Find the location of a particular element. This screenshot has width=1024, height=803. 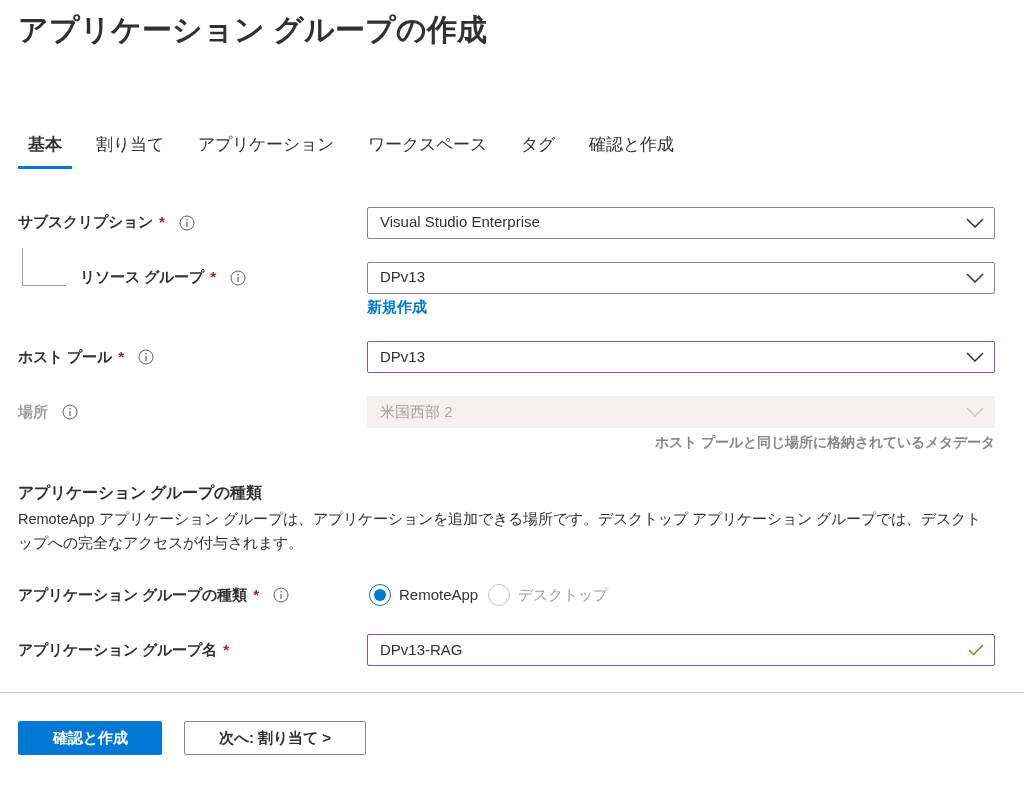

dropdown-field: 米国西部 2 is located at coordinates (681, 412).